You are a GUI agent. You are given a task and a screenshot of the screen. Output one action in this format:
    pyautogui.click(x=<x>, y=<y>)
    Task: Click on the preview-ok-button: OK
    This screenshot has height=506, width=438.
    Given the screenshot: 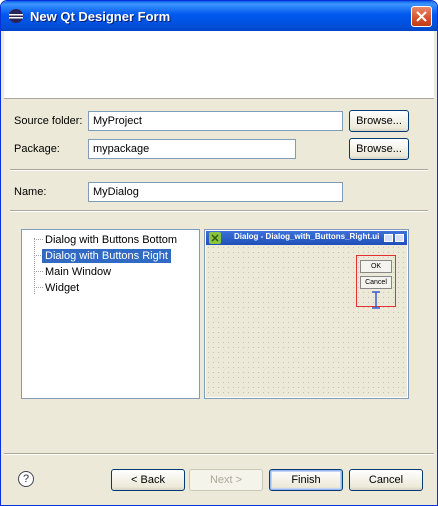 What is the action you would take?
    pyautogui.click(x=376, y=266)
    